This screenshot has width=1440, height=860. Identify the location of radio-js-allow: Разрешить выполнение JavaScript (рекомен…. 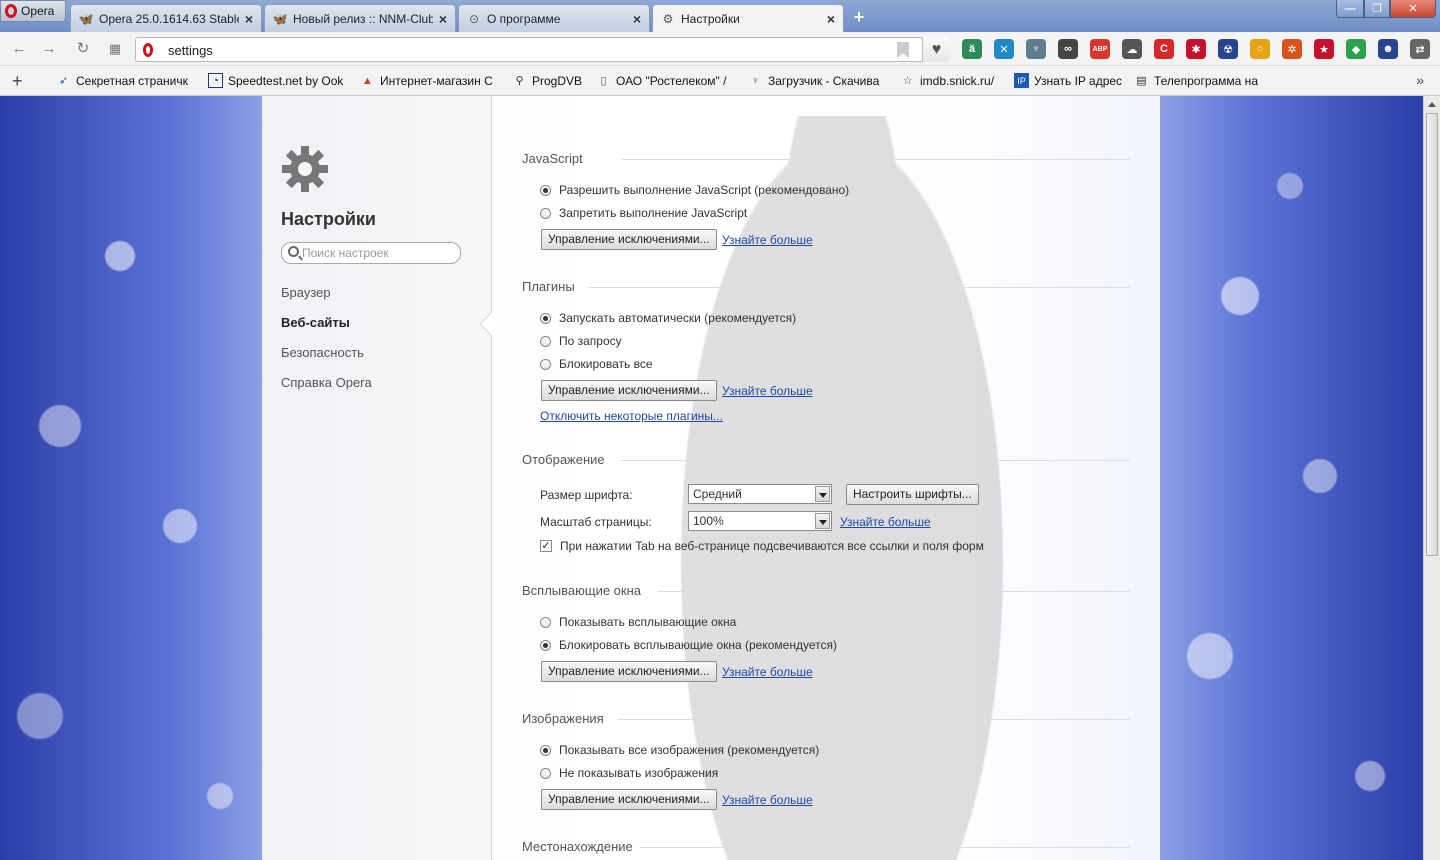
(694, 190).